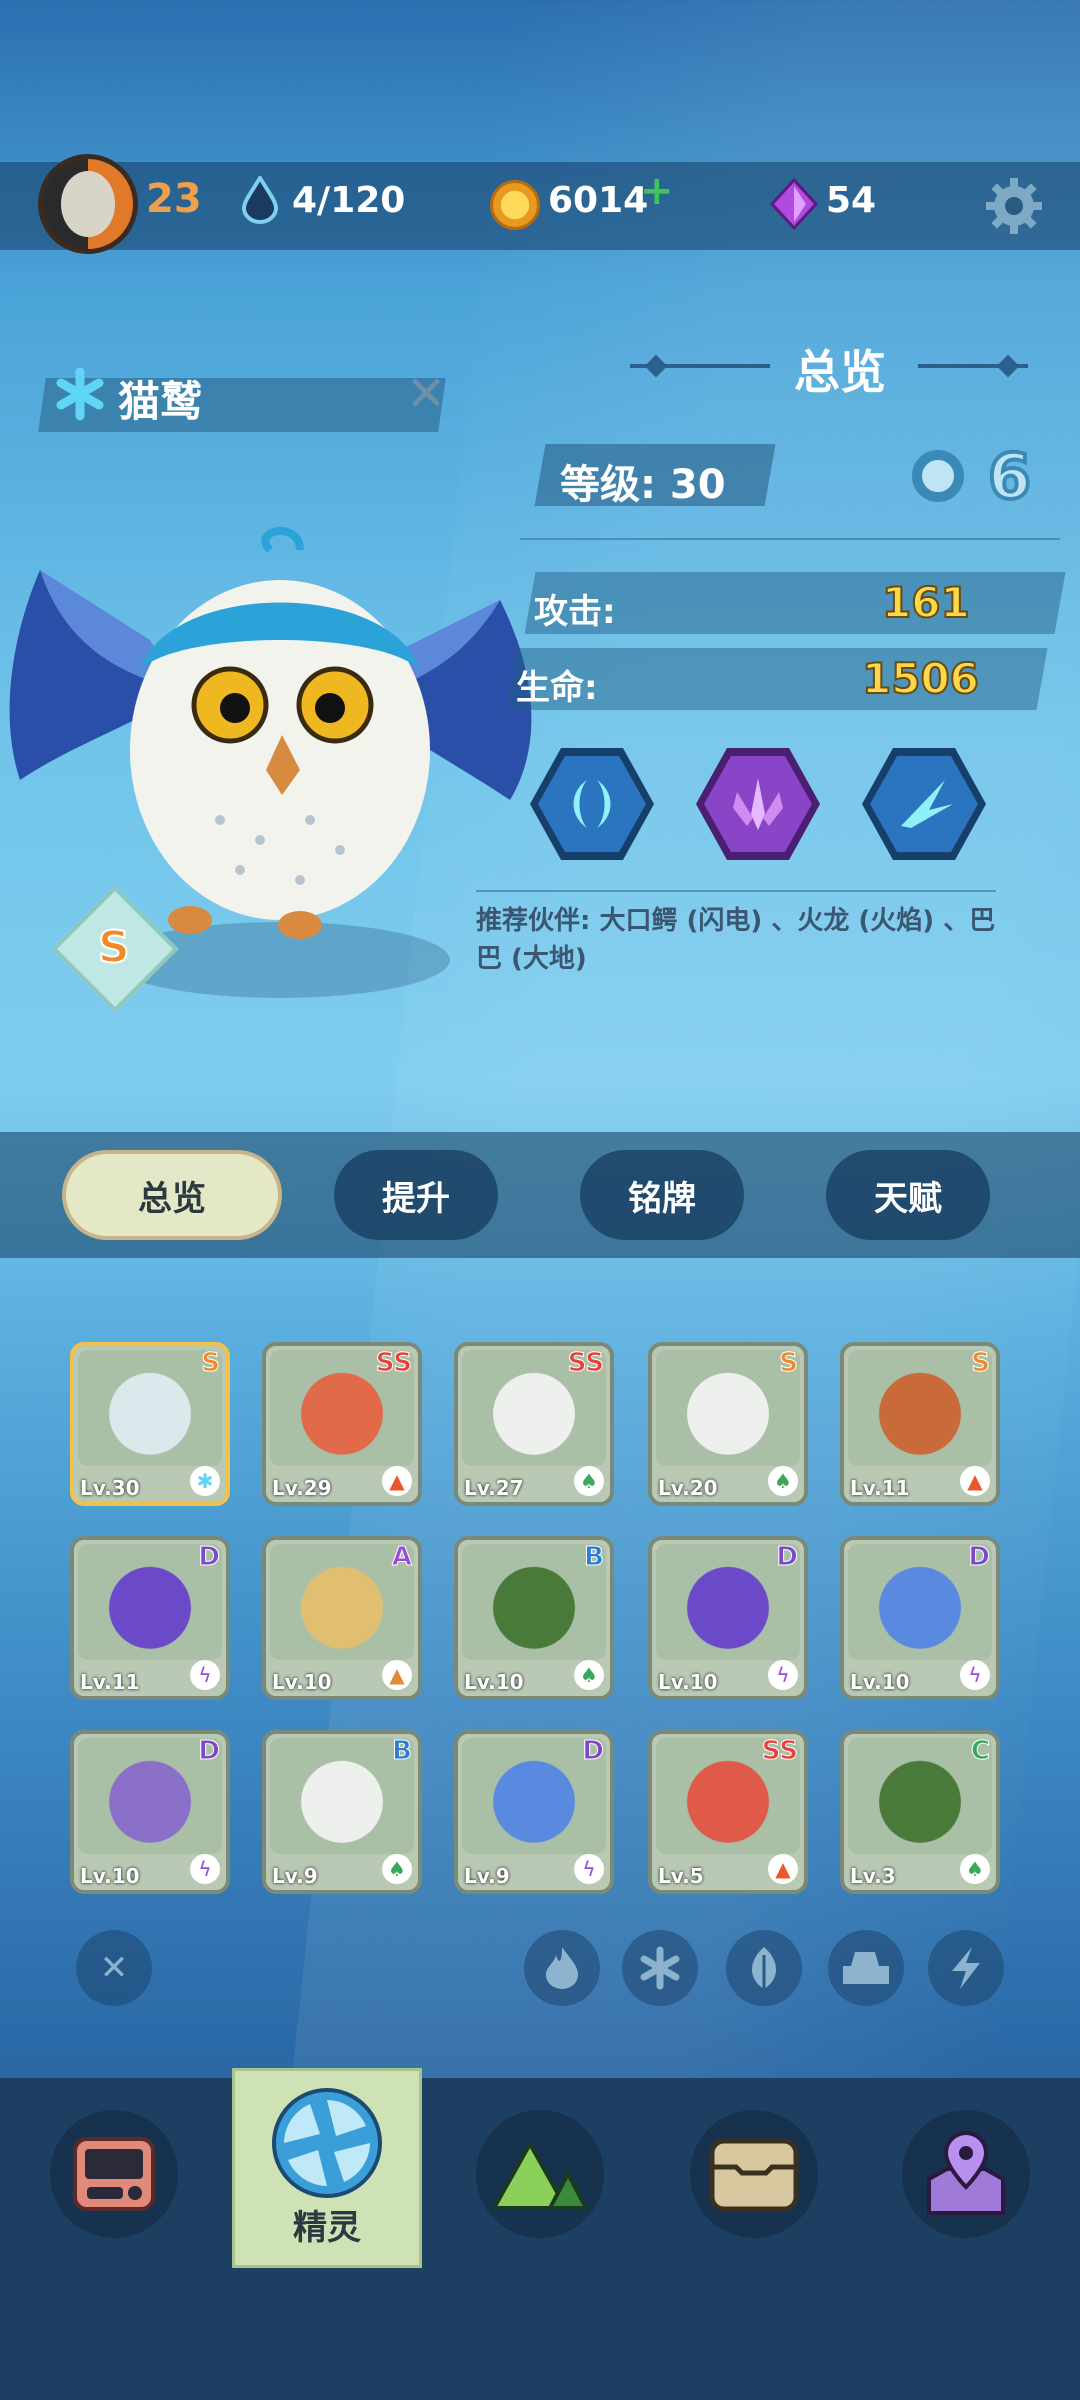 The width and height of the screenshot is (1080, 2400). What do you see at coordinates (754, 2174) in the screenshot?
I see `nav-chest-button` at bounding box center [754, 2174].